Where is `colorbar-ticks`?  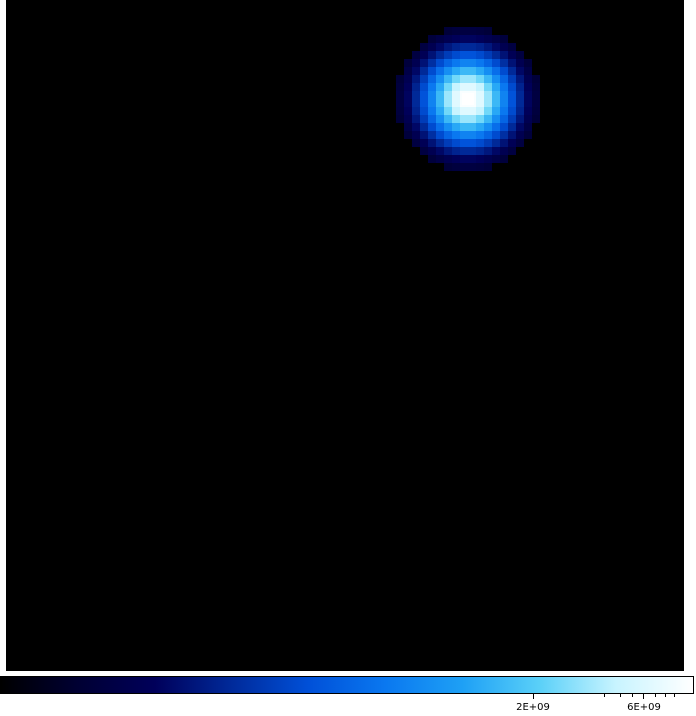
colorbar-ticks is located at coordinates (348, 697).